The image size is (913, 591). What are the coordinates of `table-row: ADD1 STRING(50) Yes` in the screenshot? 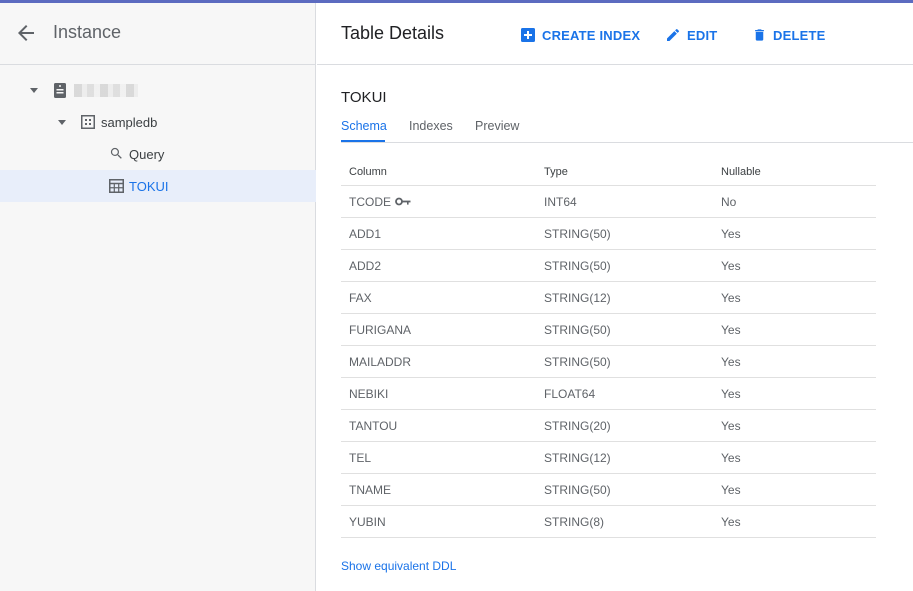 It's located at (608, 234).